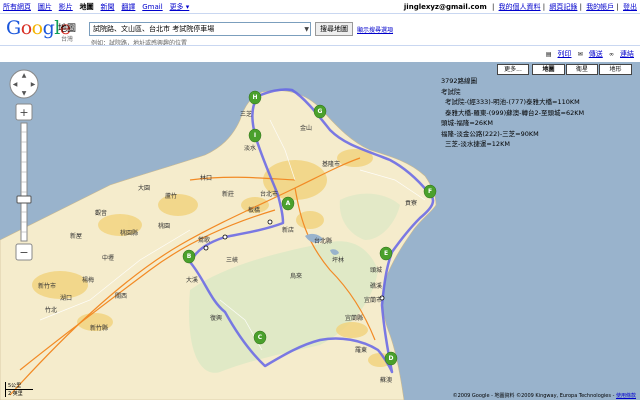 This screenshot has width=640, height=400. What do you see at coordinates (375, 29) in the screenshot?
I see `search-options-link: 顯示搜尋選項` at bounding box center [375, 29].